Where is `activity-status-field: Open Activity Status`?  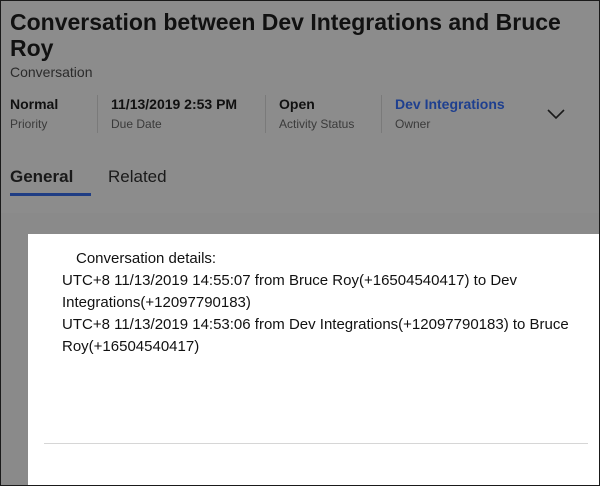 activity-status-field: Open Activity Status is located at coordinates (309, 114).